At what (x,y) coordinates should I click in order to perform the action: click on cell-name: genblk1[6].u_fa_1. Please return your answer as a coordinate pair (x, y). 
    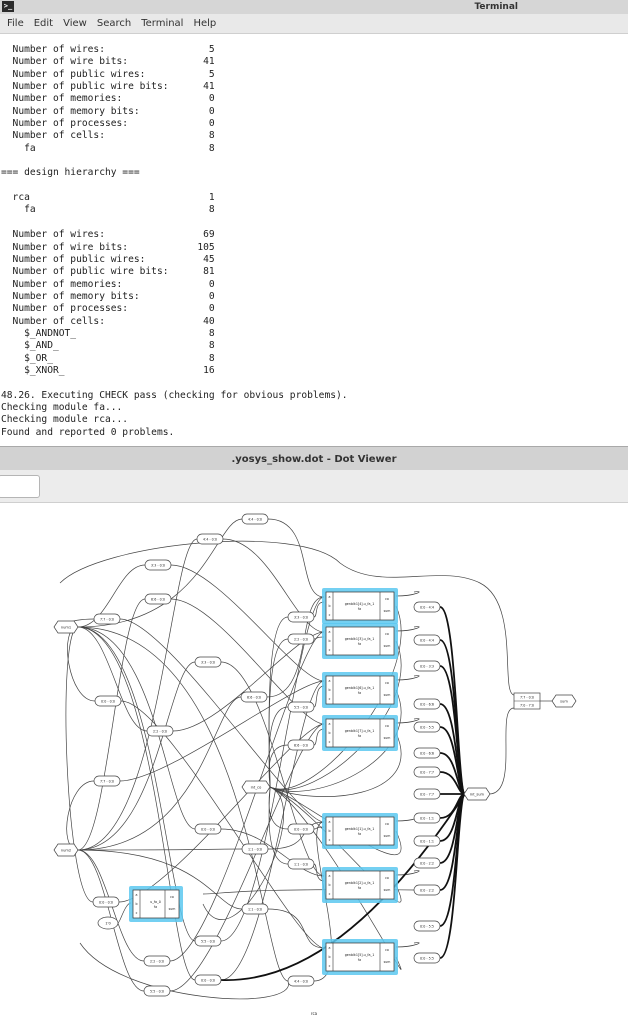
    Looking at the image, I should click on (360, 688).